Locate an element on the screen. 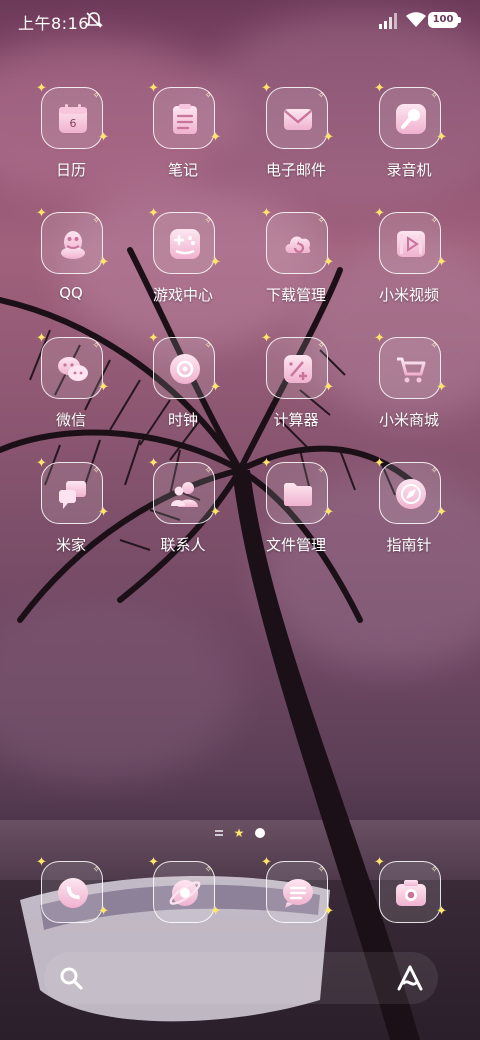 The width and height of the screenshot is (480, 1040). page-indicator-list-icon is located at coordinates (218, 832).